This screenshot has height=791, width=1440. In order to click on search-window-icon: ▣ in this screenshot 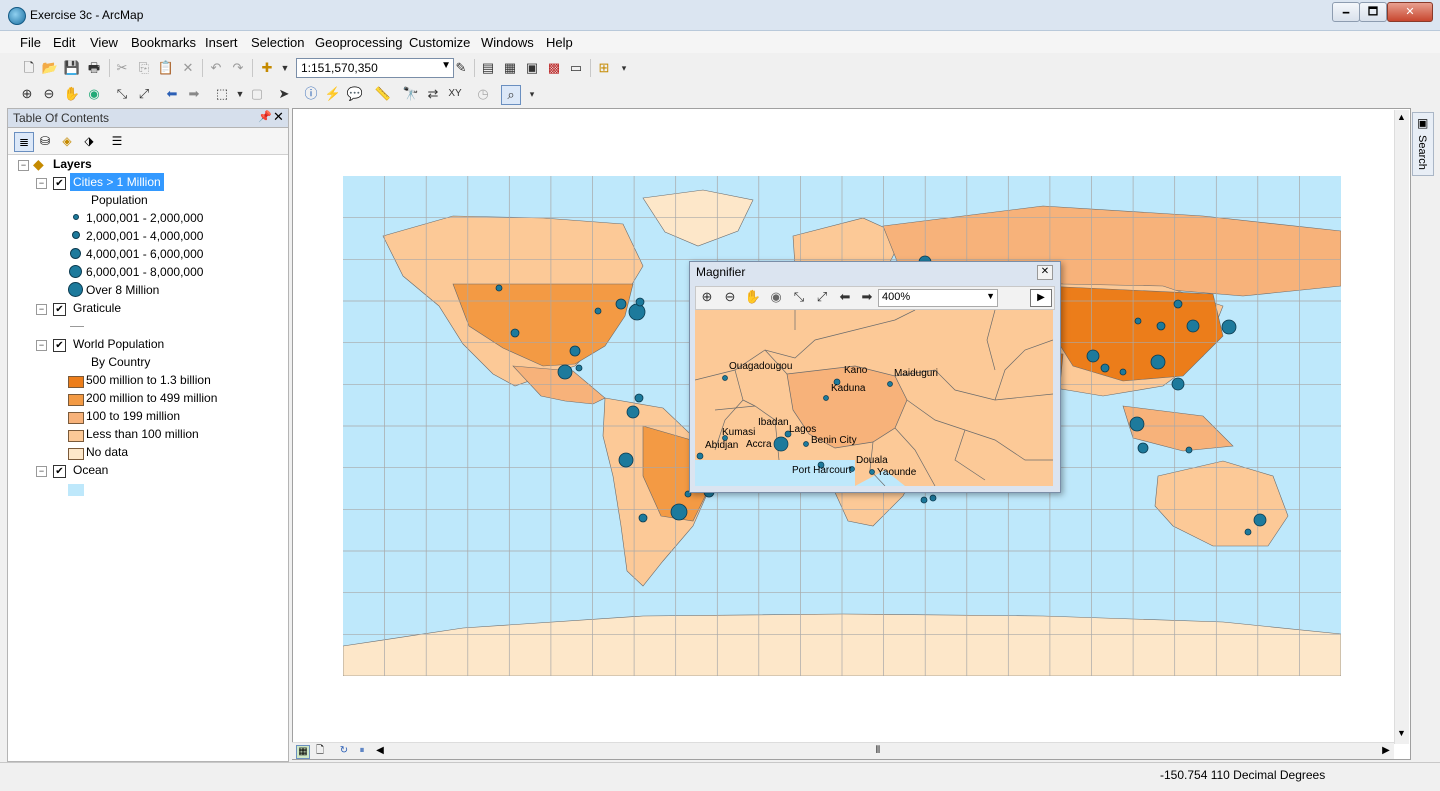, I will do `click(532, 68)`.